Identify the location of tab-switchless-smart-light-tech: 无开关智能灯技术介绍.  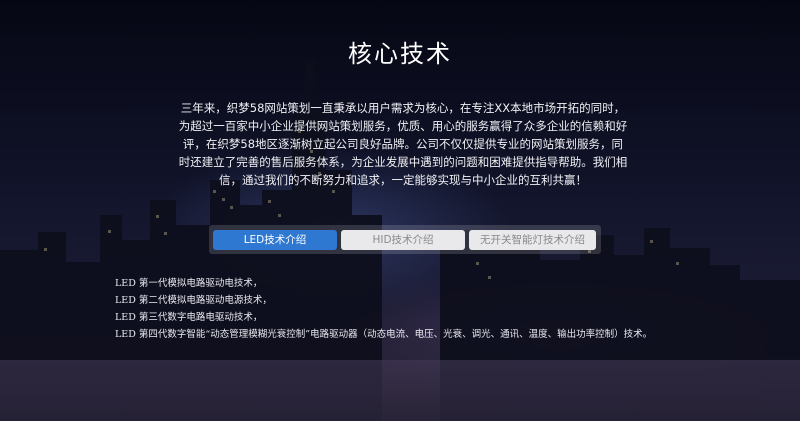
(532, 240).